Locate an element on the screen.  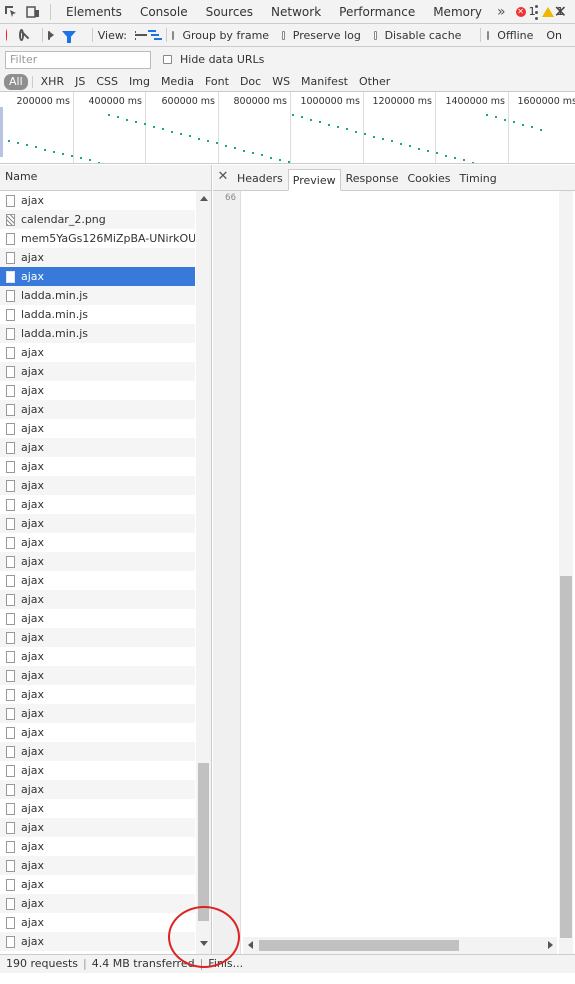
overview-time-label: 600000 ms is located at coordinates (188, 101).